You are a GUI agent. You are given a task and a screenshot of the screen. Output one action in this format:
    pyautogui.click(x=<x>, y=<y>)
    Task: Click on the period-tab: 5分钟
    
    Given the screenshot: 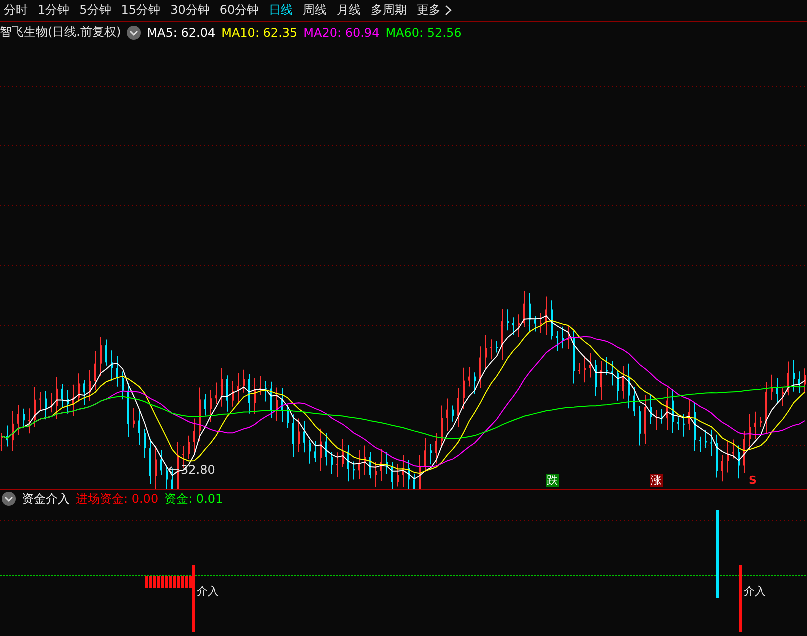 What is the action you would take?
    pyautogui.click(x=96, y=10)
    